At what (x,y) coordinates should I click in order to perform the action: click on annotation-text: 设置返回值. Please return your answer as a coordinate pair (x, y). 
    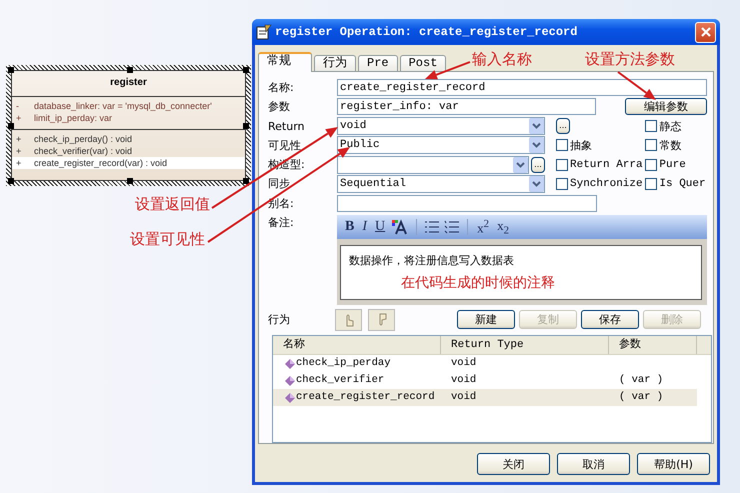
    Looking at the image, I should click on (172, 204).